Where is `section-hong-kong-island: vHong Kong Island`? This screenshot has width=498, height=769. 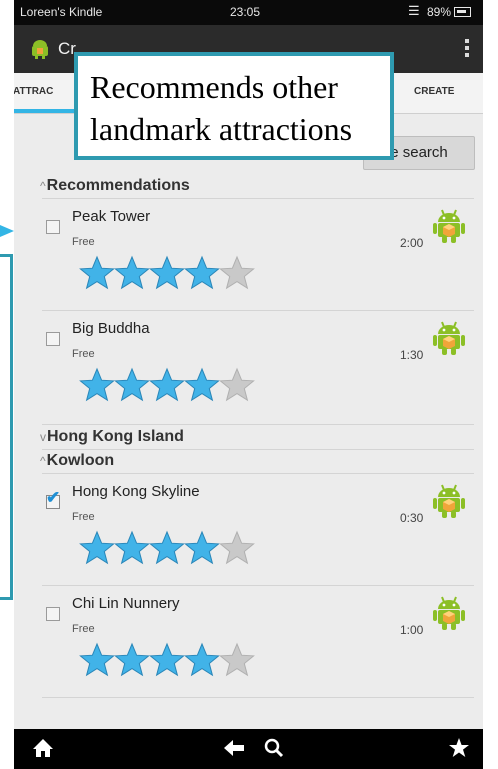 section-hong-kong-island: vHong Kong Island is located at coordinates (112, 437).